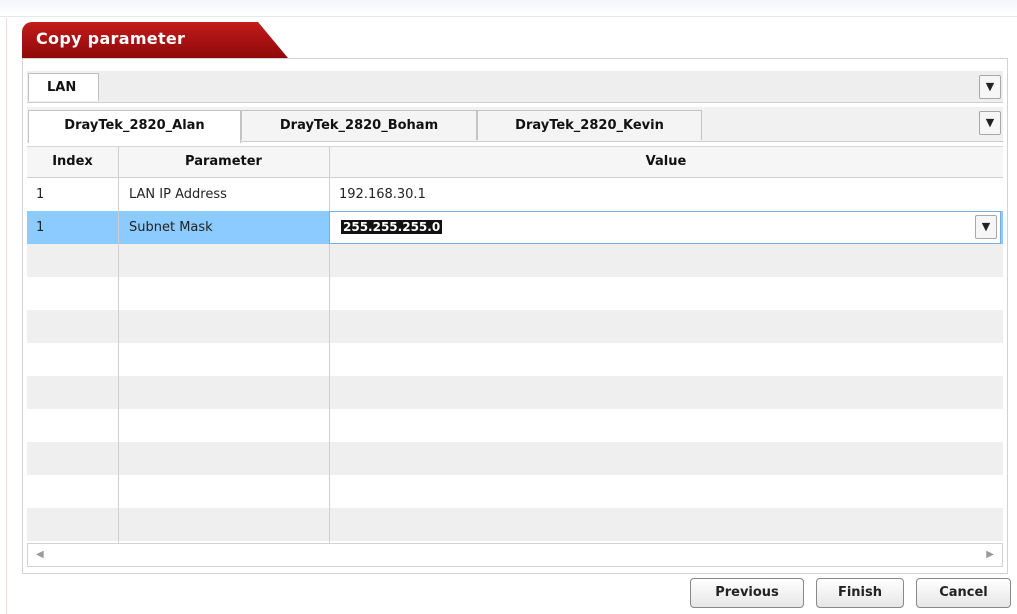 The width and height of the screenshot is (1017, 614). I want to click on table-header: Index Parameter Value, so click(515, 162).